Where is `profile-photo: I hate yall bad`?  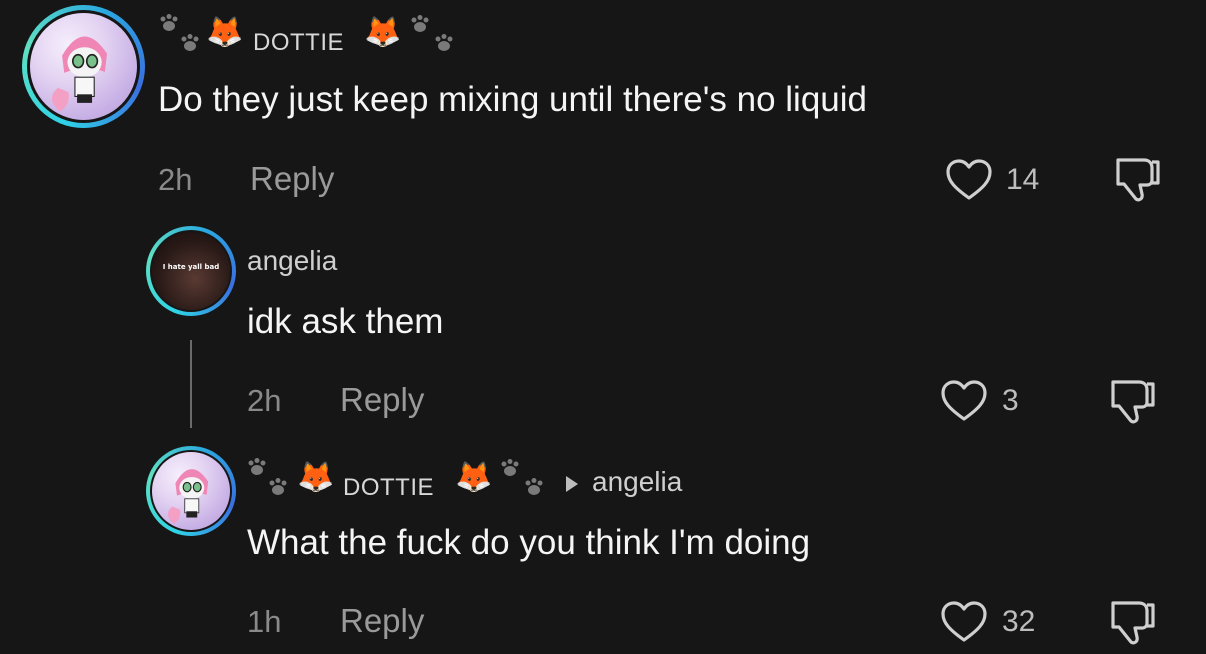 profile-photo: I hate yall bad is located at coordinates (191, 271).